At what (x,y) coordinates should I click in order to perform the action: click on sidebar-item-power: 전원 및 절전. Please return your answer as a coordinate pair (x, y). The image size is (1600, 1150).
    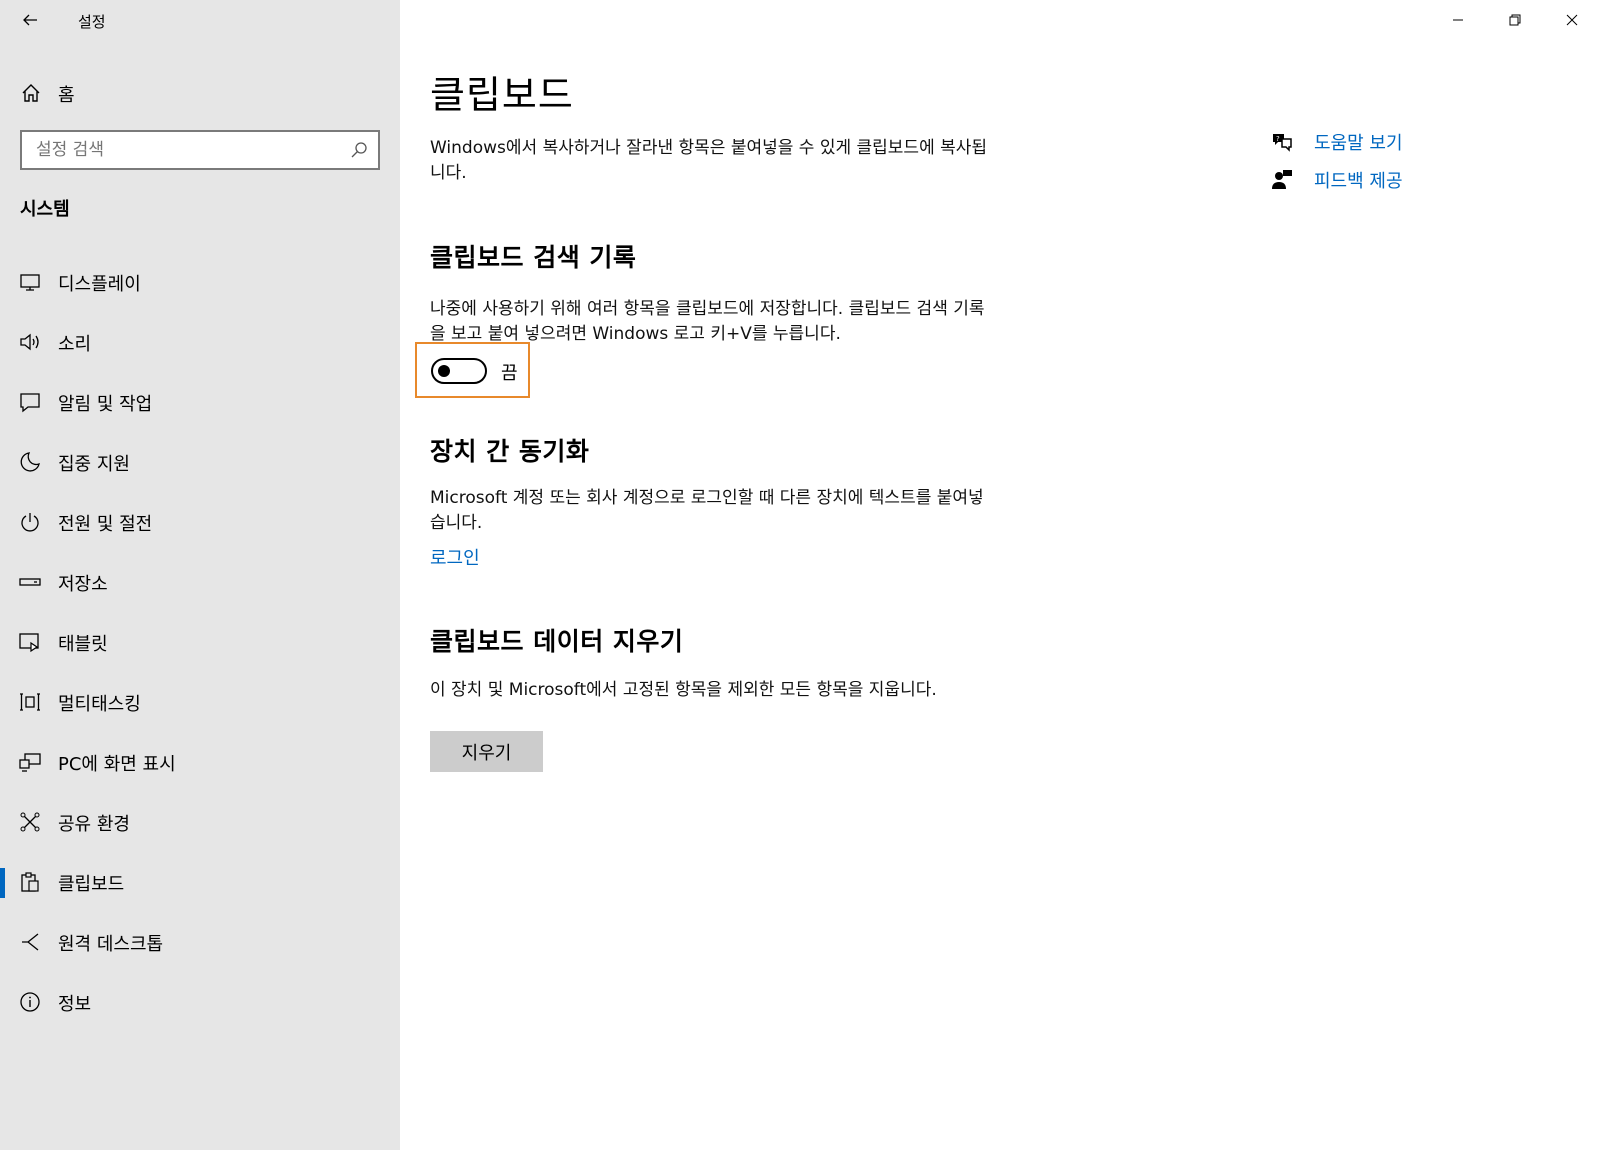
    Looking at the image, I should click on (200, 522).